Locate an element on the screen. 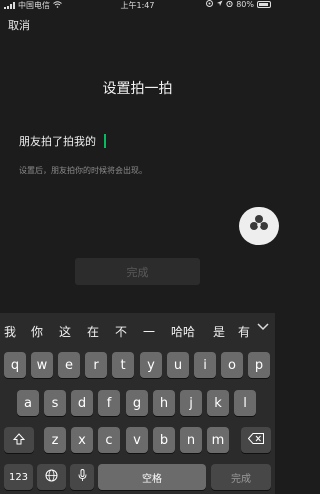 The width and height of the screenshot is (320, 494). key-d: d is located at coordinates (82, 403).